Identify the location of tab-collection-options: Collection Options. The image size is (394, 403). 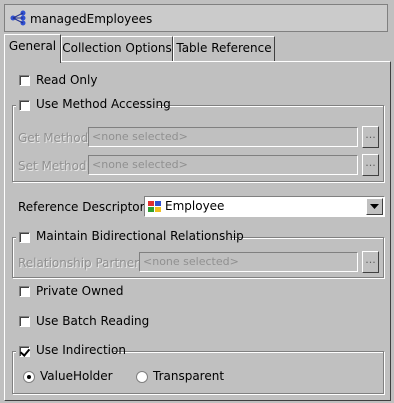
(117, 48).